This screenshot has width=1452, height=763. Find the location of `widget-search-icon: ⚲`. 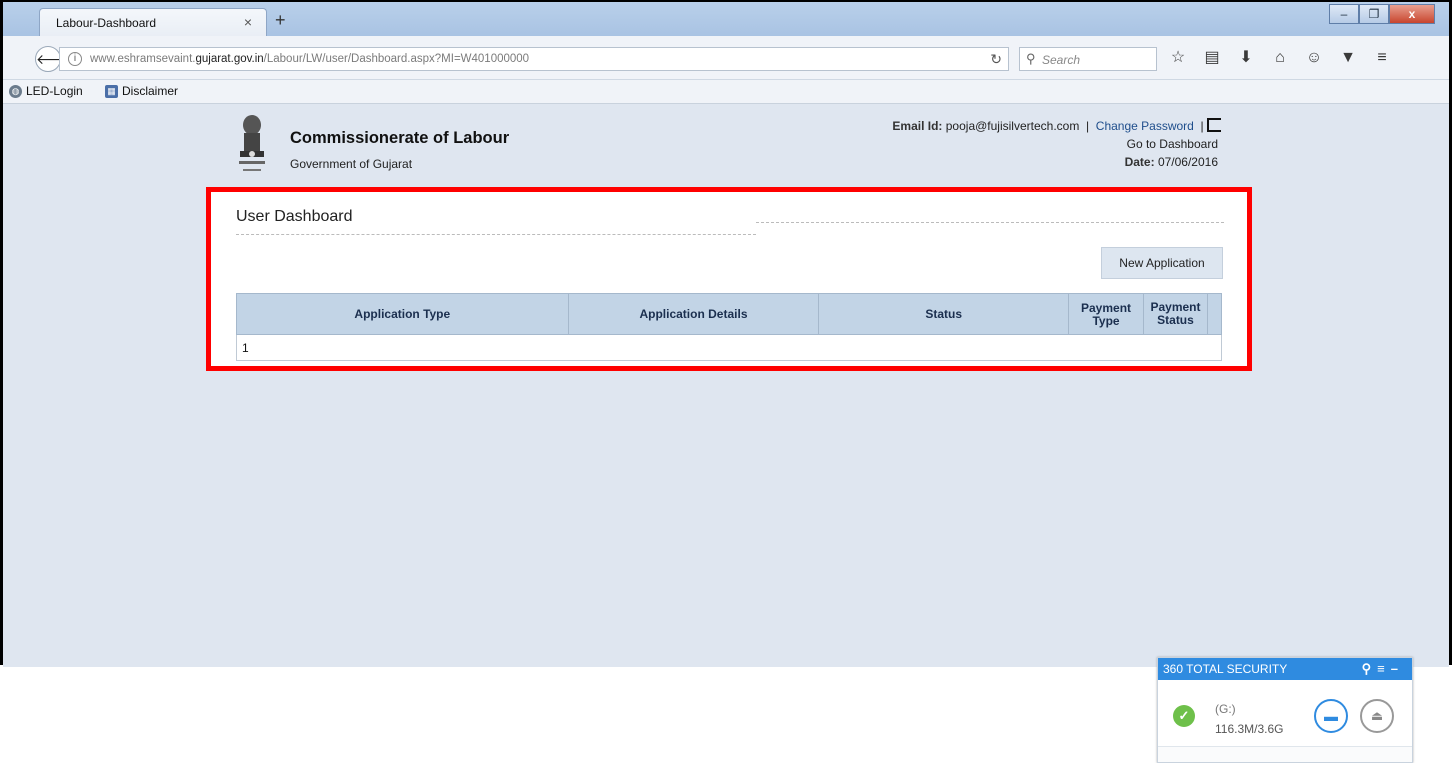

widget-search-icon: ⚲ is located at coordinates (1370, 668).